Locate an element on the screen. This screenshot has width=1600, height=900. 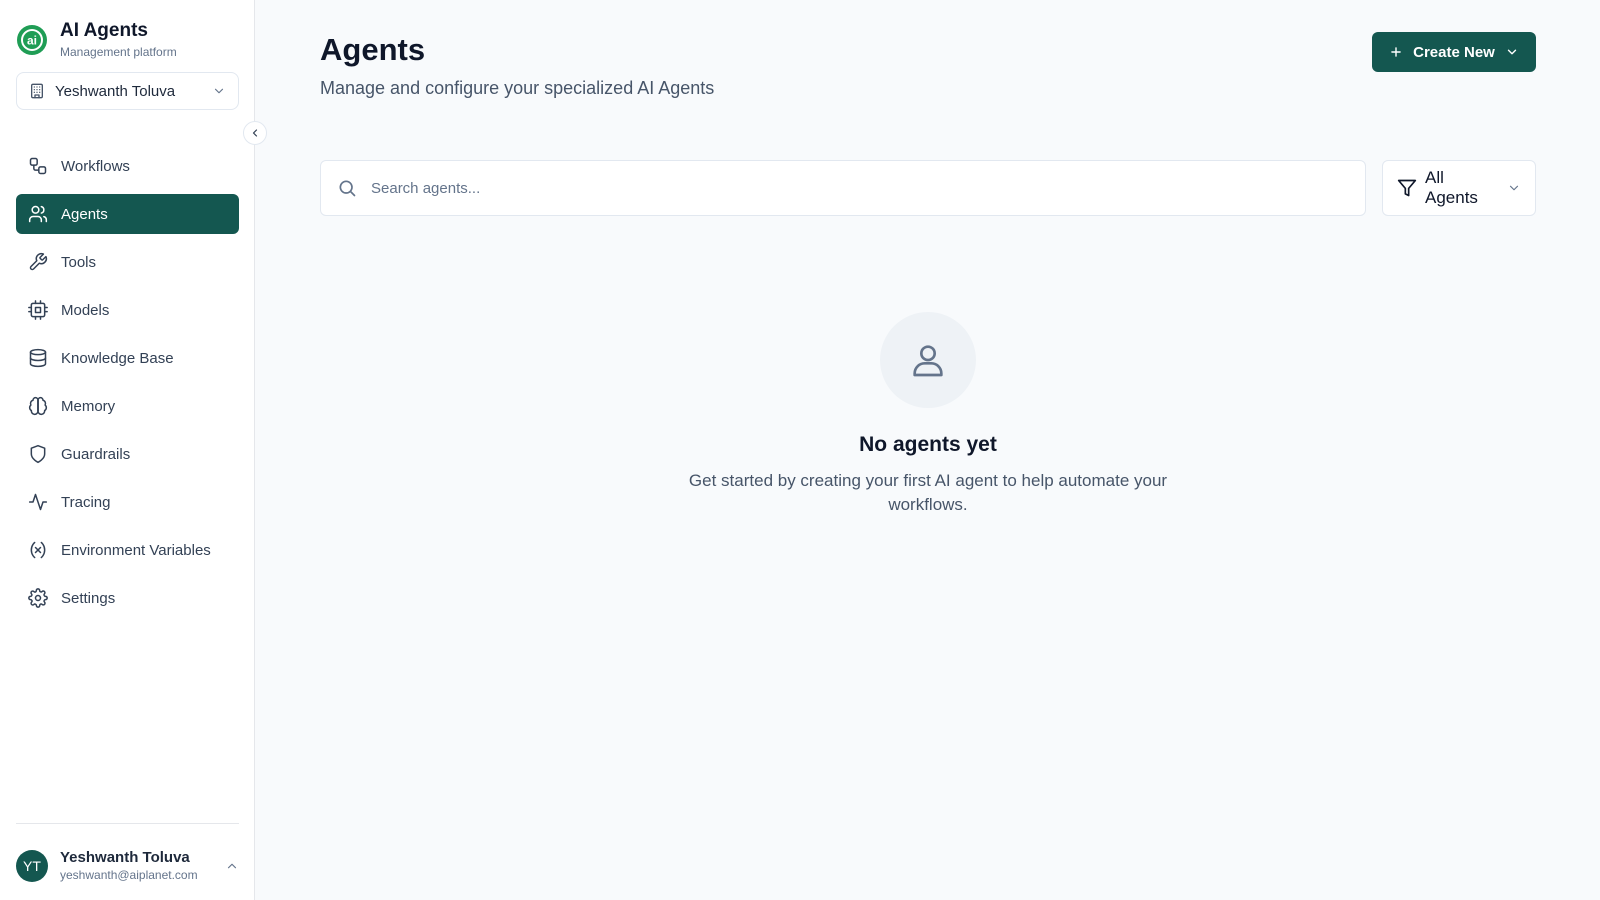
sidebar-item-label: Memory is located at coordinates (88, 406).